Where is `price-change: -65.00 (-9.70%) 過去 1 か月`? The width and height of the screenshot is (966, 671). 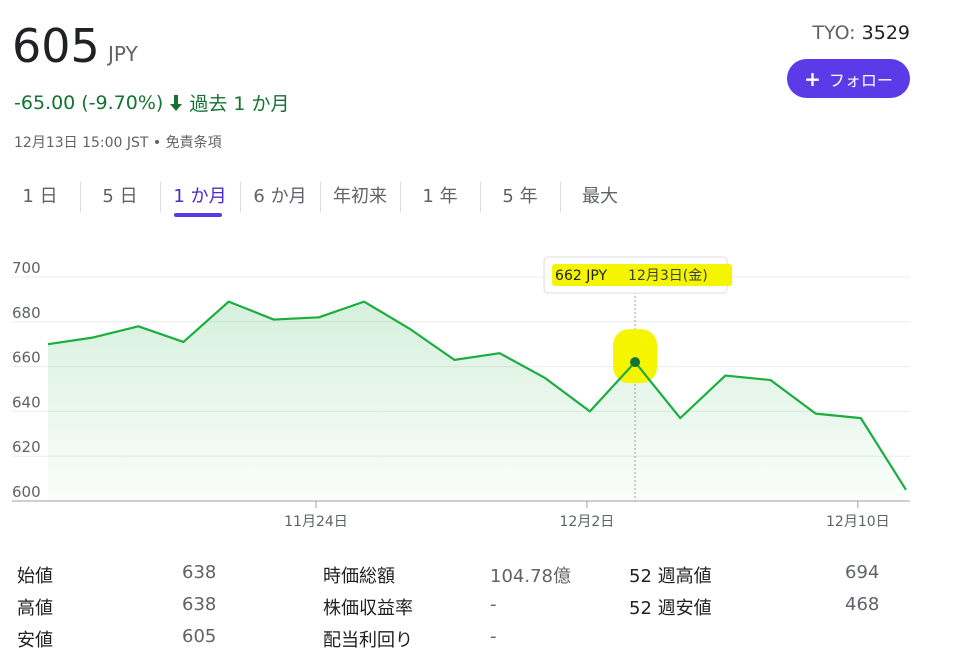
price-change: -65.00 (-9.70%) 過去 1 か月 is located at coordinates (152, 102).